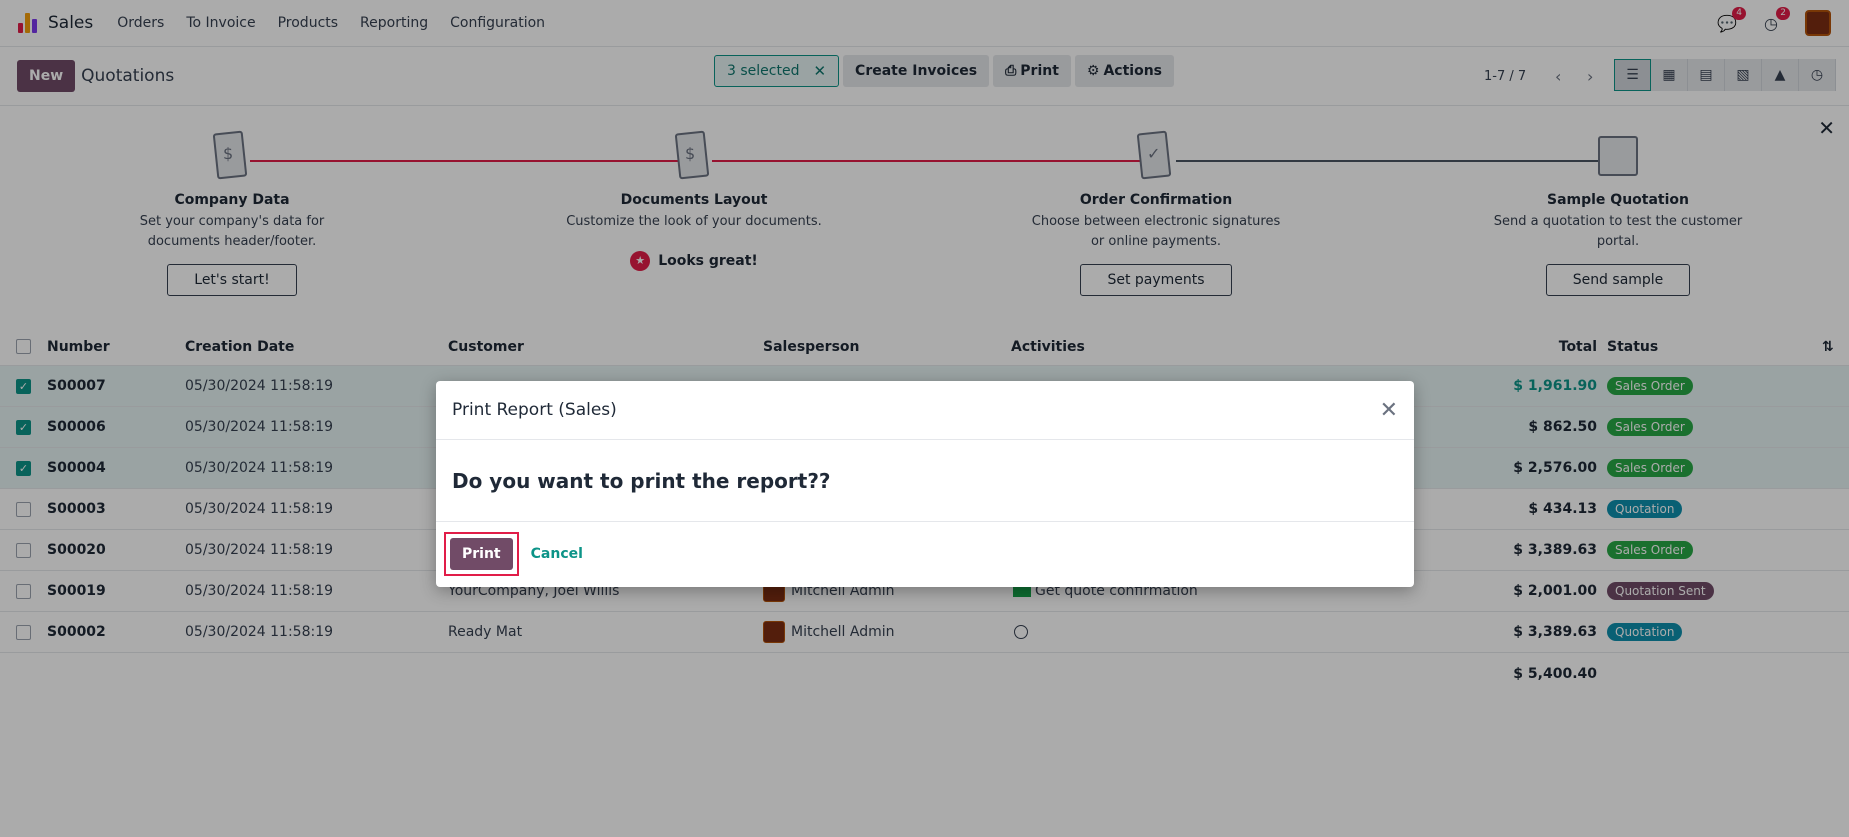 This screenshot has width=1849, height=837. Describe the element at coordinates (557, 554) in the screenshot. I see `cancel-button: Cancel` at that location.